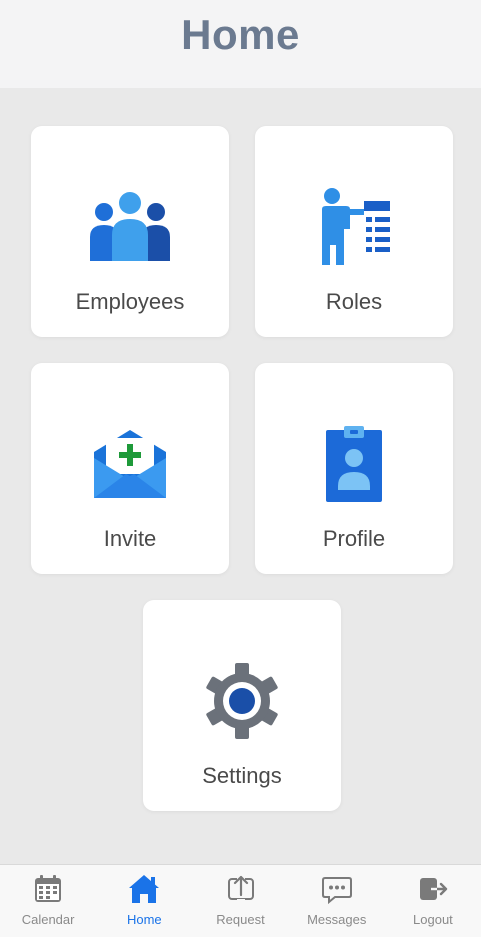 Image resolution: width=481 pixels, height=937 pixels. What do you see at coordinates (242, 701) in the screenshot?
I see `gear-icon` at bounding box center [242, 701].